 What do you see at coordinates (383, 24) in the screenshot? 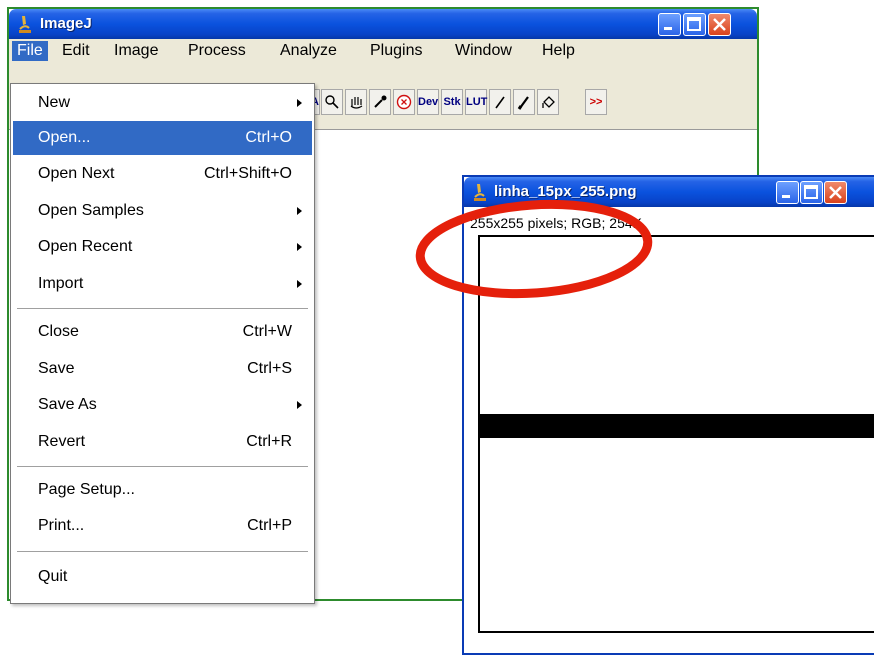
I see `main-titlebar: ImageJ` at bounding box center [383, 24].